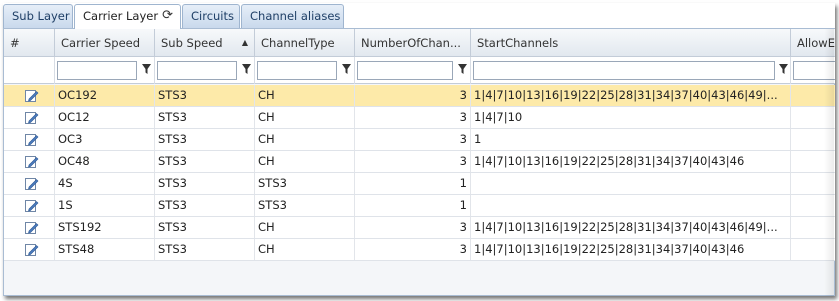  What do you see at coordinates (97, 70) in the screenshot?
I see `carrier-speed-filter-input` at bounding box center [97, 70].